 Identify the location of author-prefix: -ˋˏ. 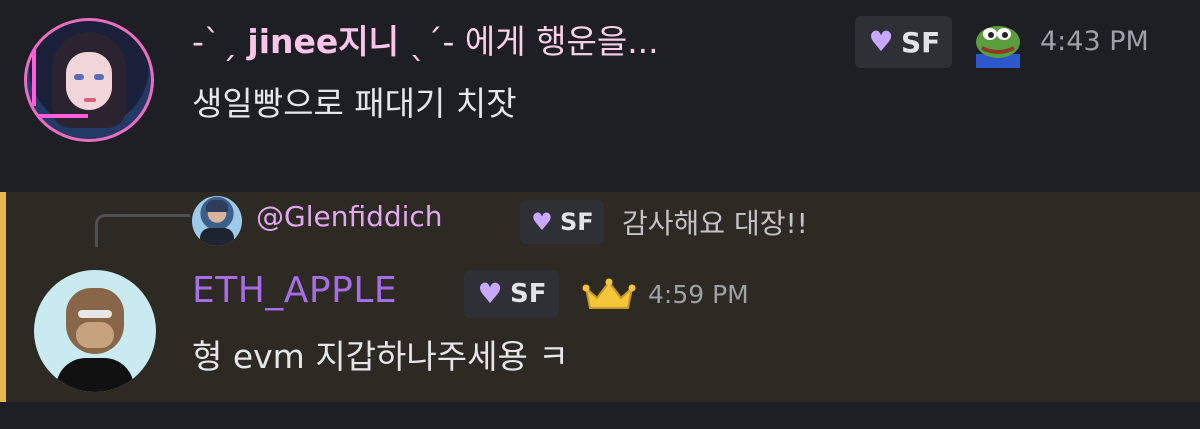
(220, 41).